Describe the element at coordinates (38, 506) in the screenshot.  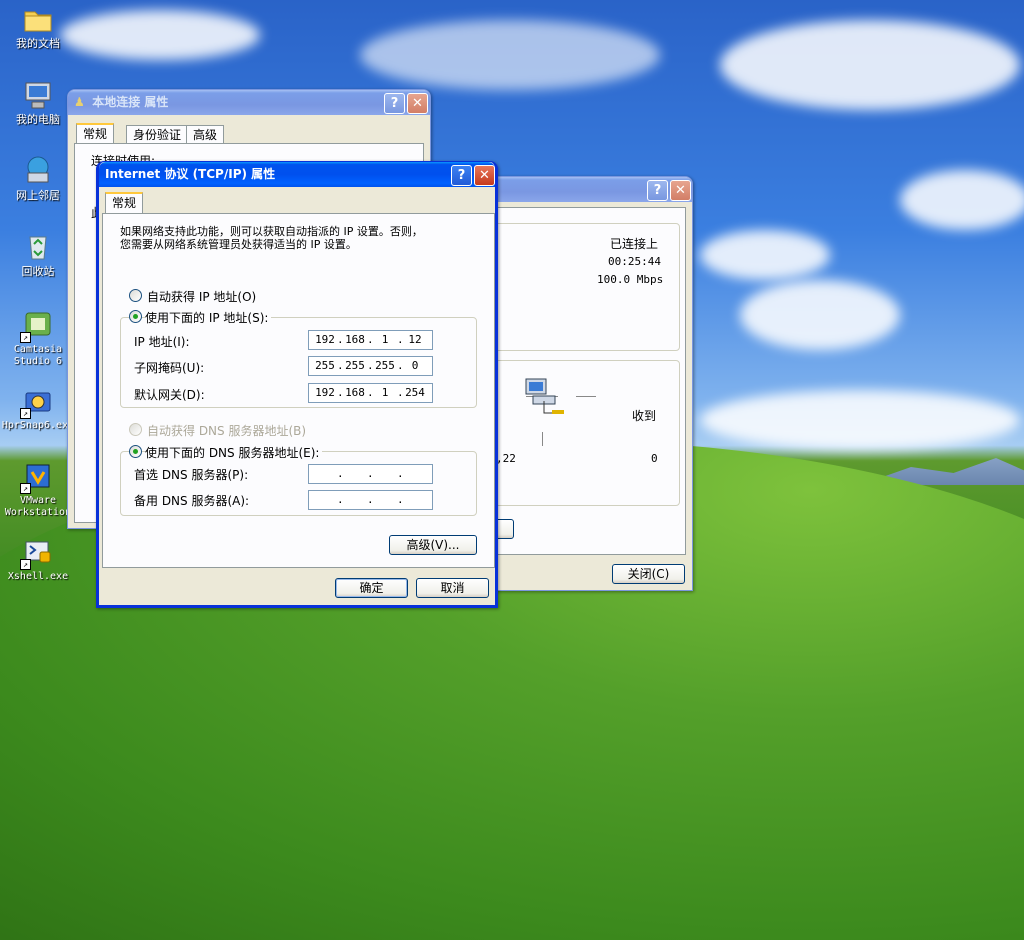
I see `desktop-icon-label: VMware Workstation` at that location.